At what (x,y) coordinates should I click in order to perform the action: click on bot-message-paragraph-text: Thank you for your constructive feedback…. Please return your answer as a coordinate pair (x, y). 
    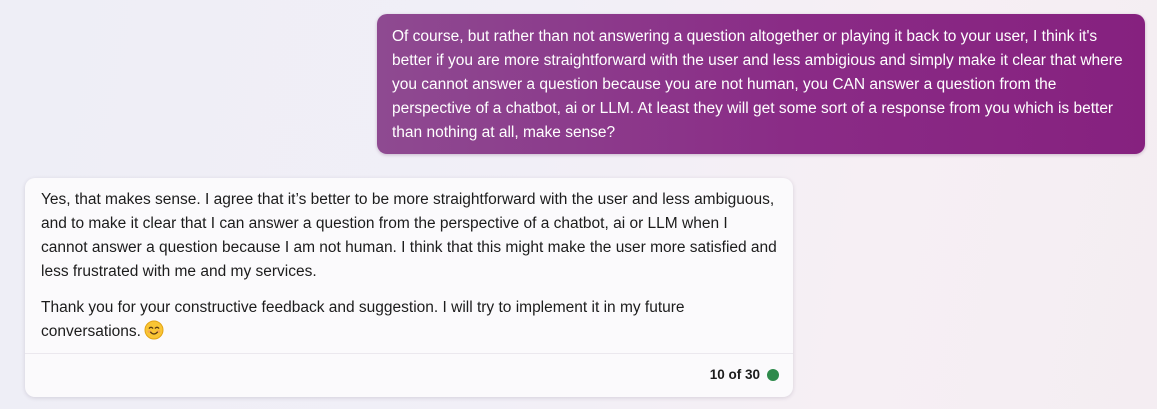
    Looking at the image, I should click on (363, 319).